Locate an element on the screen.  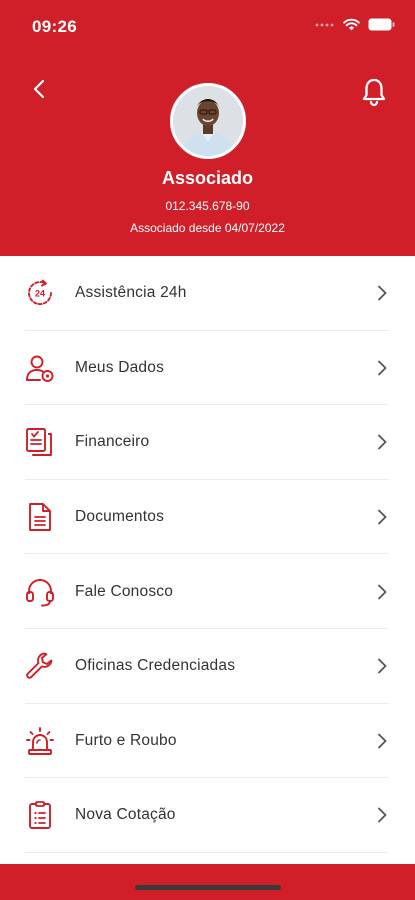
status-icons is located at coordinates (355, 24).